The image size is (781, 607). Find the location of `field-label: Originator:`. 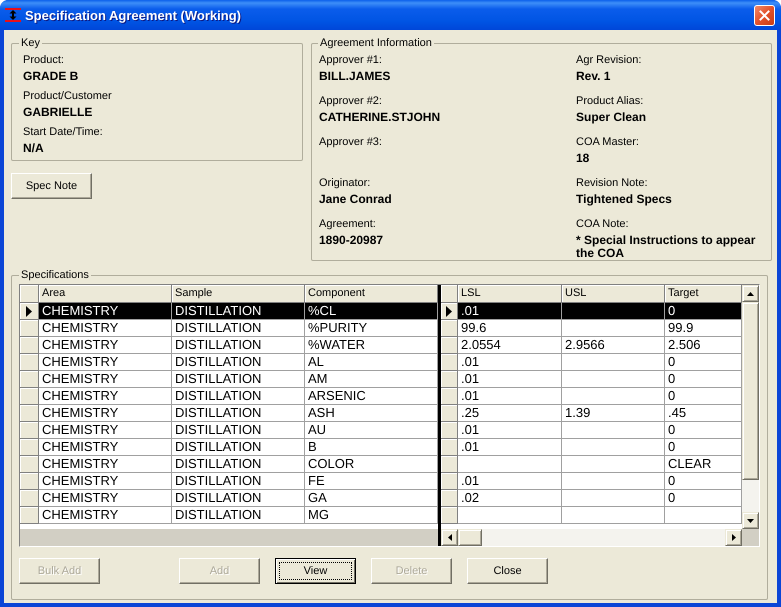

field-label: Originator: is located at coordinates (344, 183).